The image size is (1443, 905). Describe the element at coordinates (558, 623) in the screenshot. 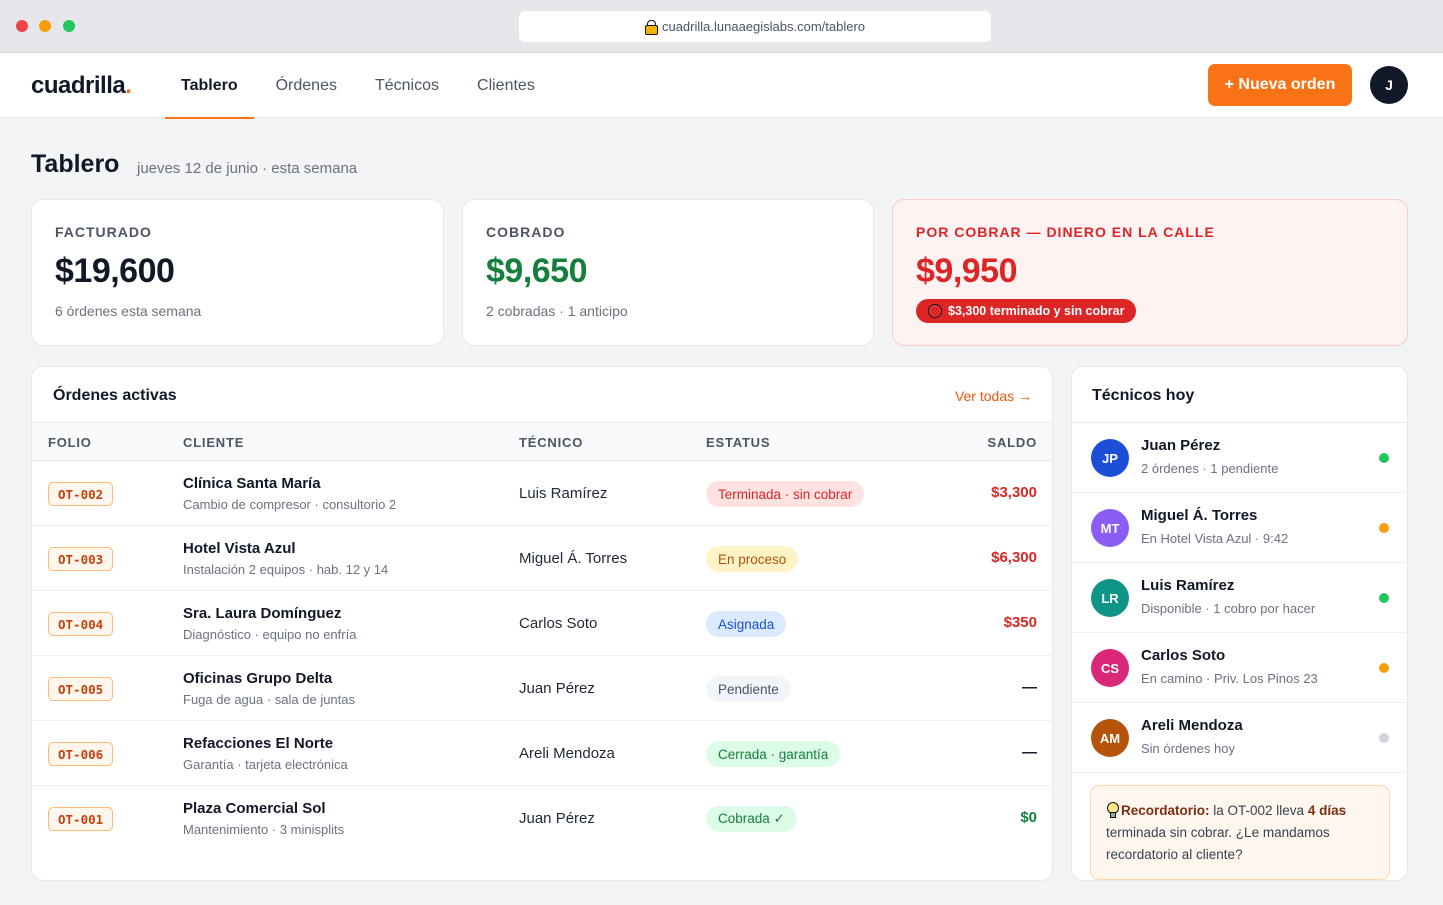

I see `assigned-tech: Carlos Soto` at that location.